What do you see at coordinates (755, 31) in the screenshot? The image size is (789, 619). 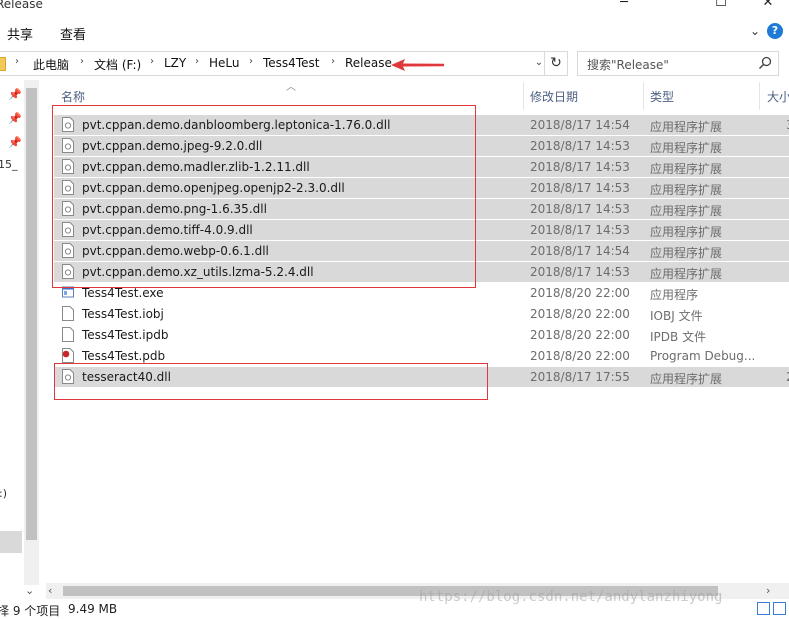 I see `ribbon-expand-icon: ⌄` at bounding box center [755, 31].